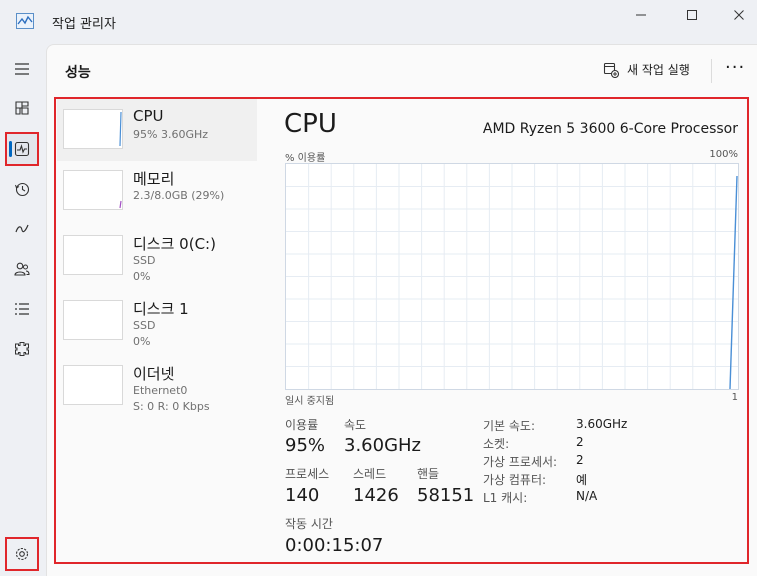 This screenshot has width=757, height=576. I want to click on detail-title: CPU, so click(310, 124).